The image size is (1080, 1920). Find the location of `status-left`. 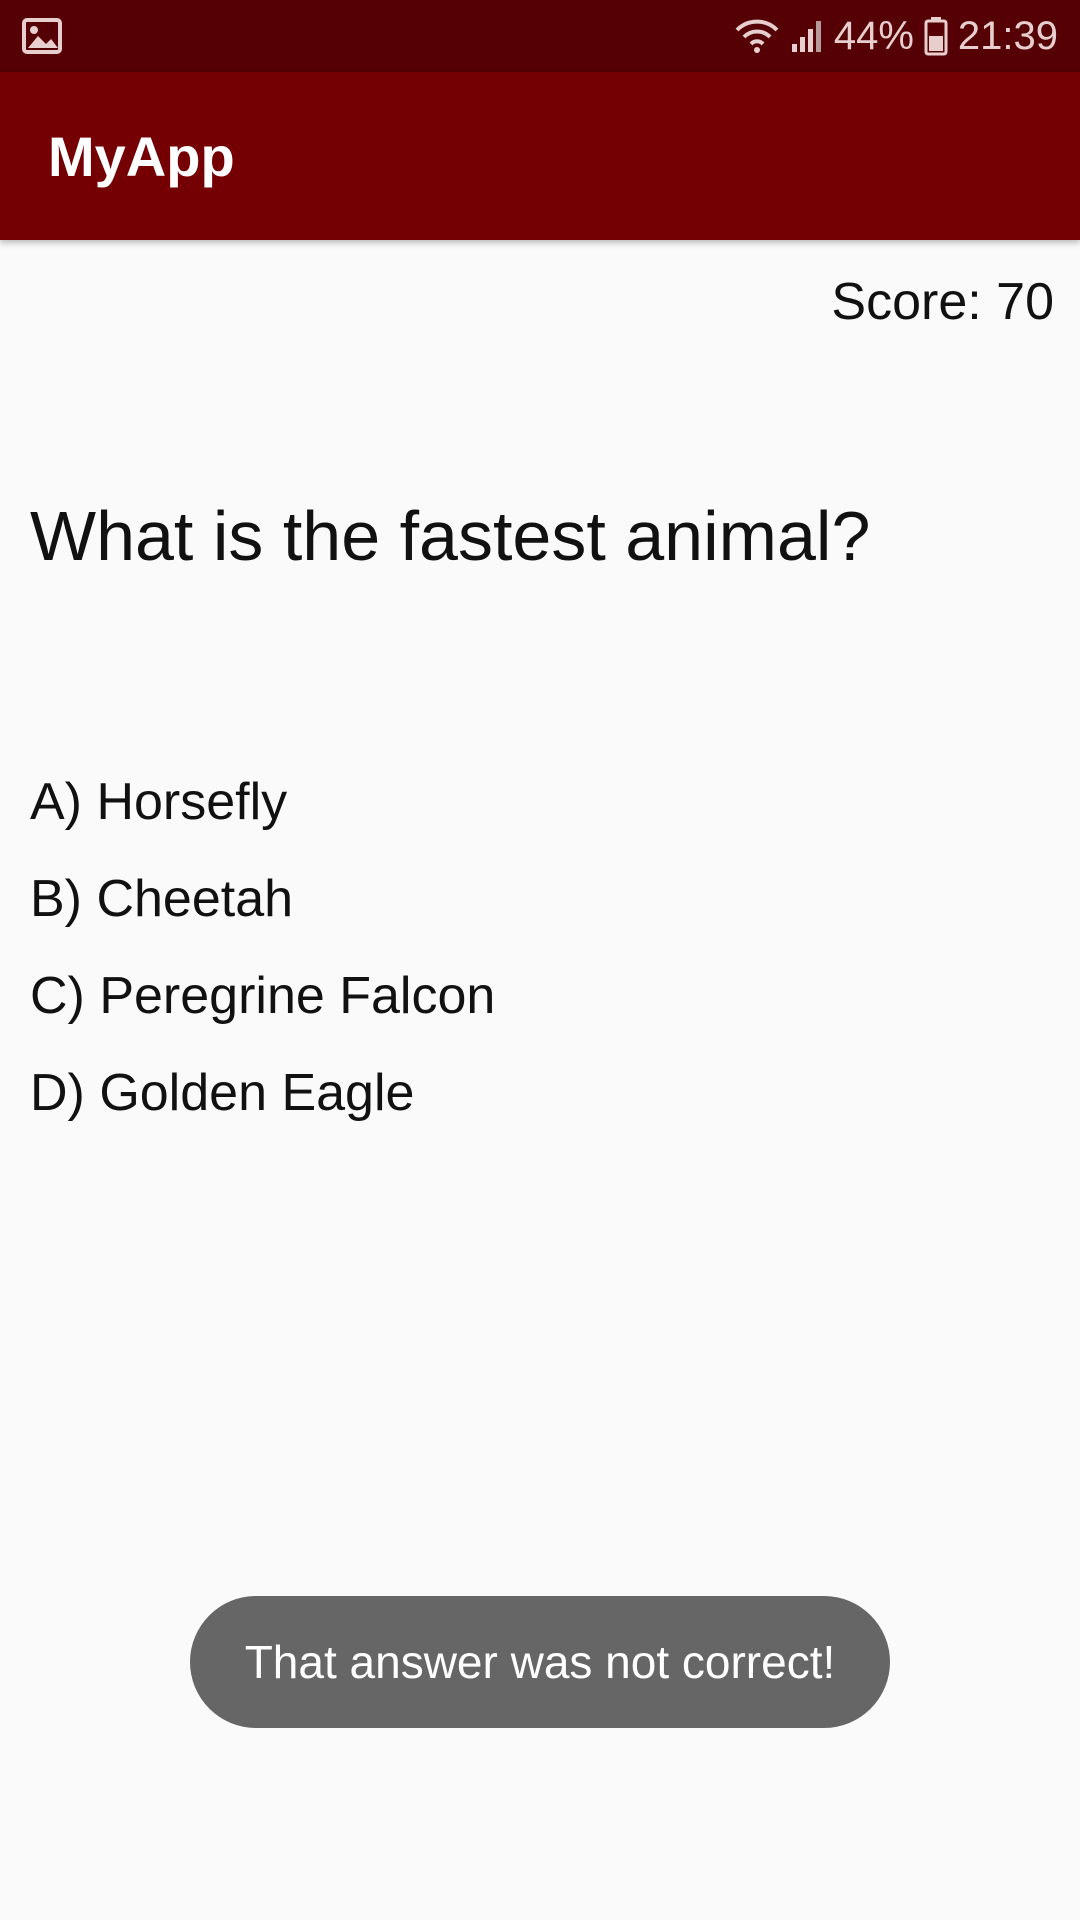

status-left is located at coordinates (42, 36).